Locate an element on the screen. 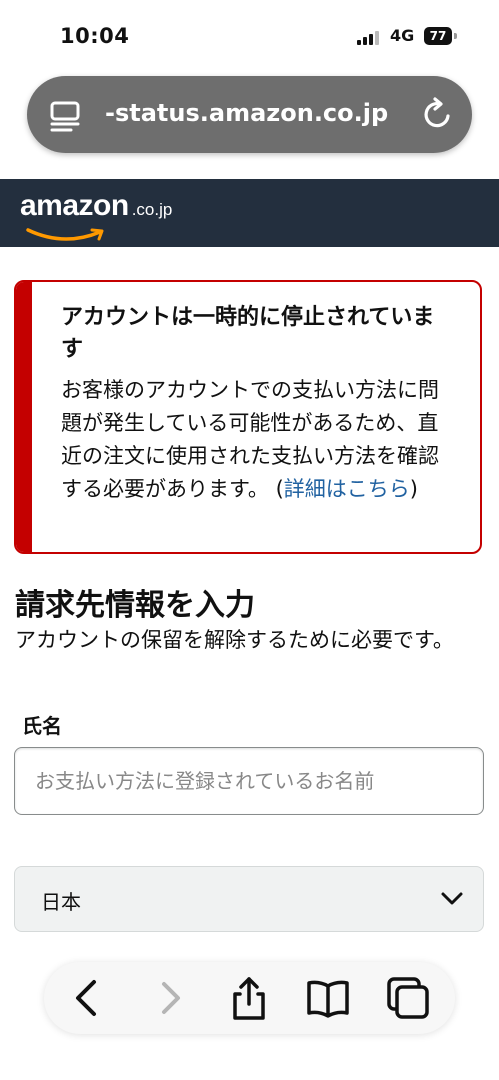 Image resolution: width=499 pixels, height=1080 pixels. alert-body-end: ) is located at coordinates (413, 489).